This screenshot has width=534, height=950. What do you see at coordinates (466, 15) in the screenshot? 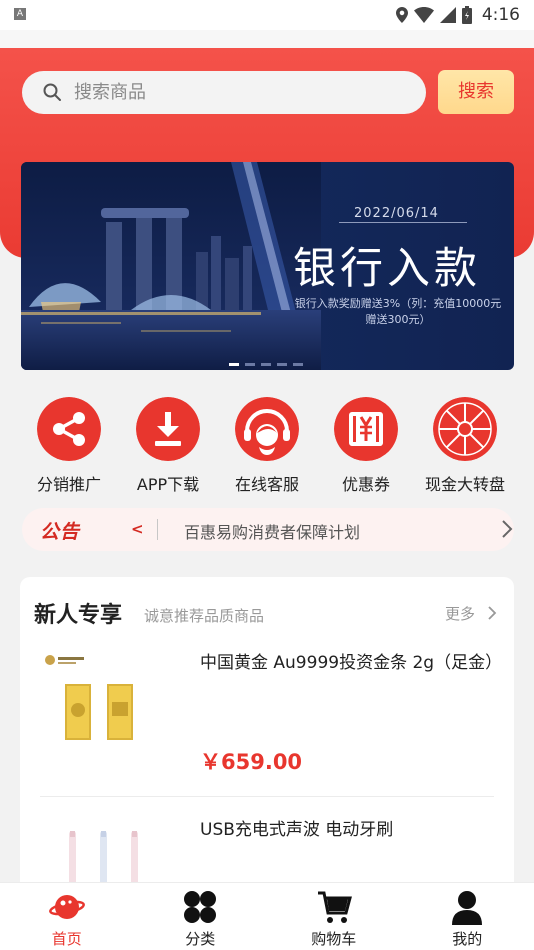
I see `battery-icon` at bounding box center [466, 15].